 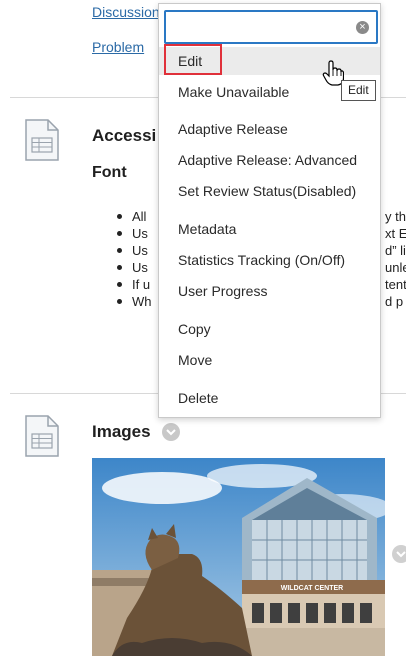 I want to click on discussion-link: Discussion, so click(x=127, y=12).